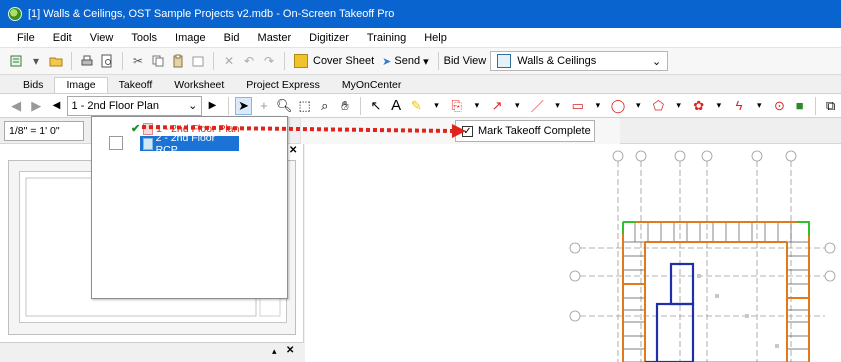 The height and width of the screenshot is (362, 841). What do you see at coordinates (138, 61) in the screenshot?
I see `cut-icon: ✂` at bounding box center [138, 61].